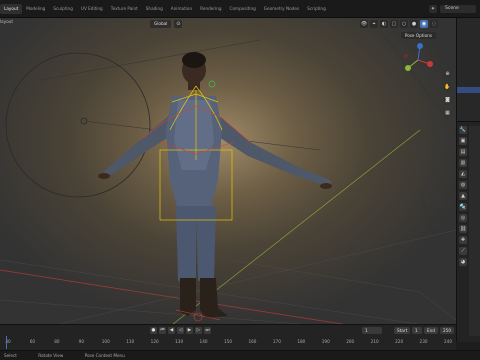  What do you see at coordinates (399, 24) in the screenshot?
I see `viewport-shading-controls: 👁 ⌖ ◐ ▢ ○ ● ◉ ◌` at bounding box center [399, 24].